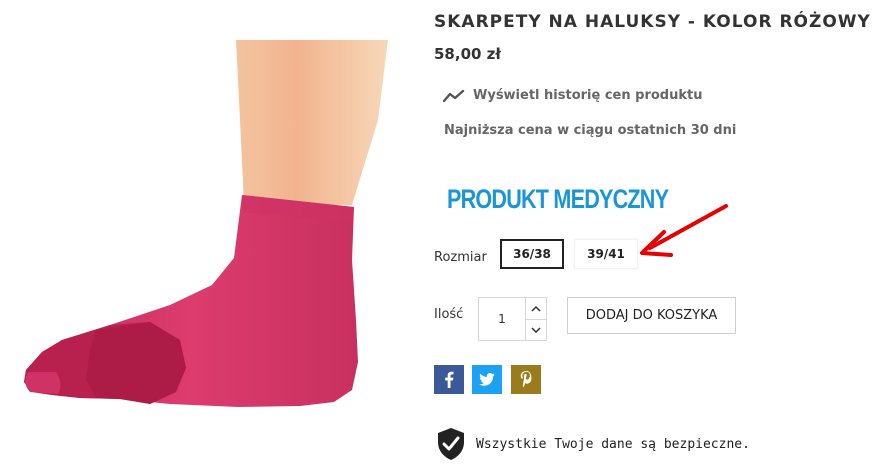 The image size is (895, 474). I want to click on price-history-label: Wyświetl historię cen produktu, so click(588, 95).